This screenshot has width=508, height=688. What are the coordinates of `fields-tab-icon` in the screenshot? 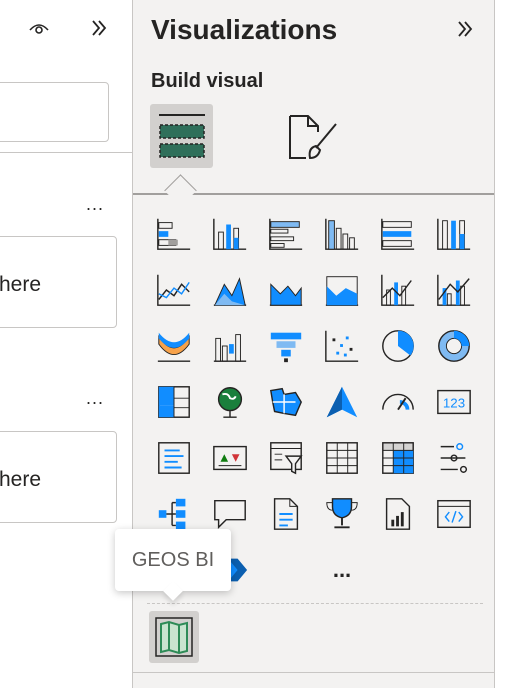 It's located at (182, 136).